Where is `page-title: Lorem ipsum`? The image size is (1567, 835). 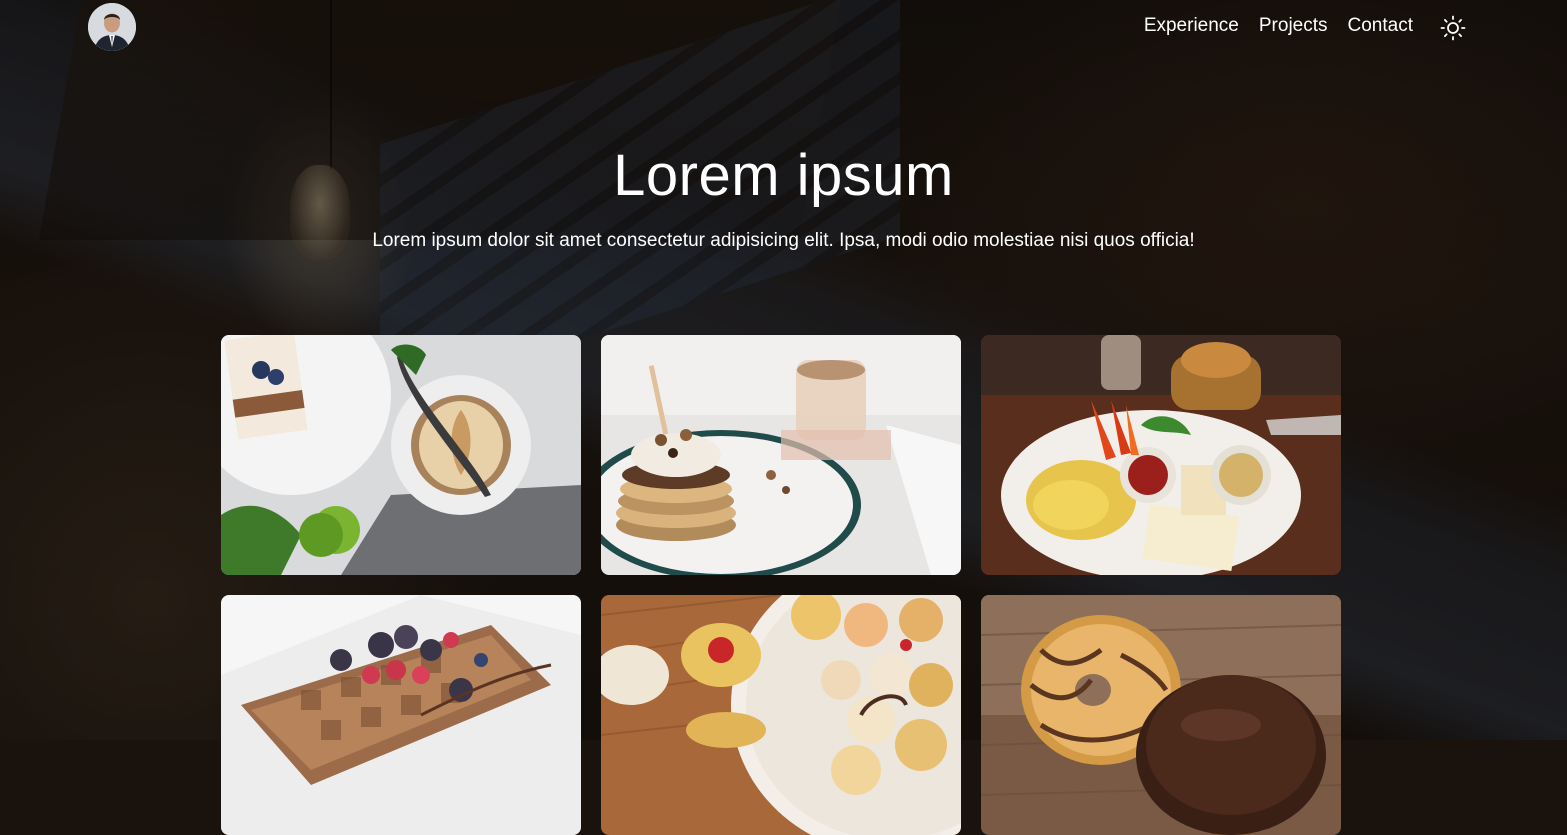 page-title: Lorem ipsum is located at coordinates (783, 175).